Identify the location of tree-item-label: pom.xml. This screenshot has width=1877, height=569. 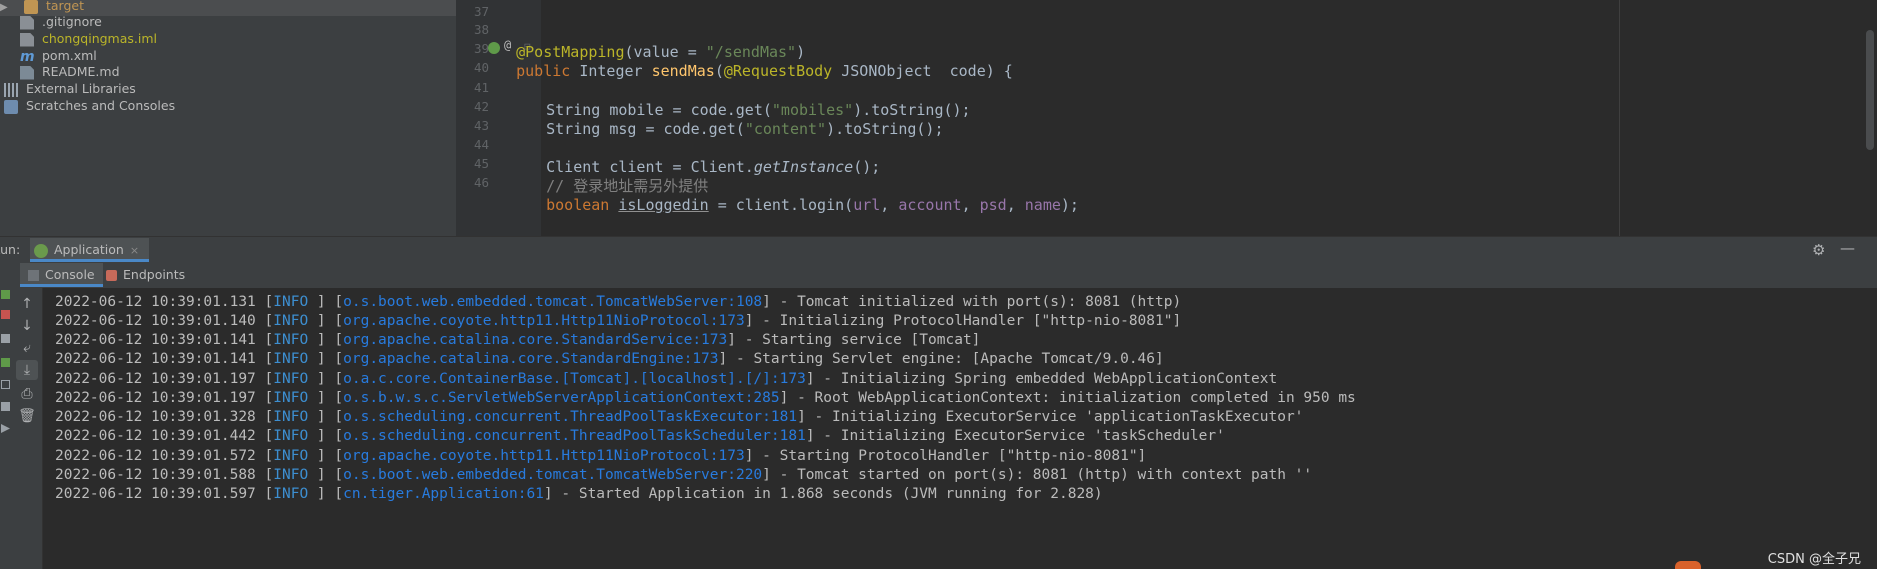
(69, 55).